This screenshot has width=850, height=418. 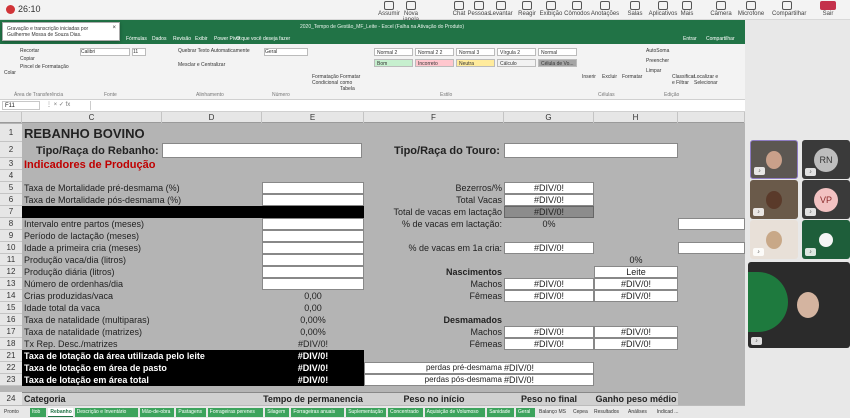 What do you see at coordinates (449, 151) in the screenshot?
I see `tipo-touro-label: Tipo/Raça do Touro:` at bounding box center [449, 151].